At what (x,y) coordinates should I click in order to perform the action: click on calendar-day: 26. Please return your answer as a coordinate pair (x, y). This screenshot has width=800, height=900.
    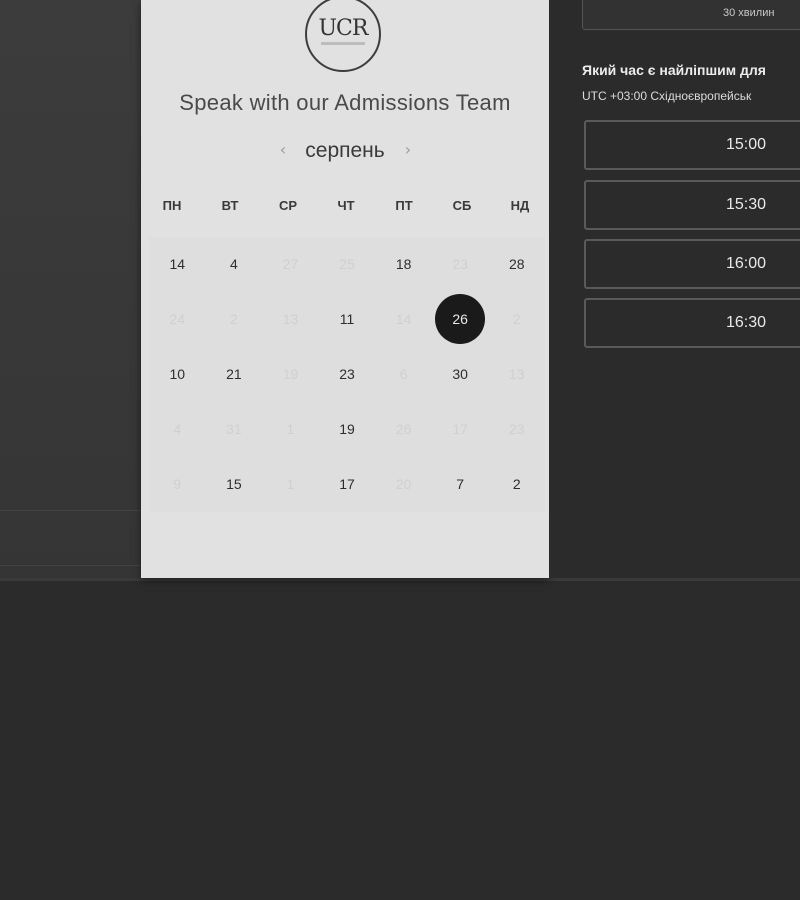
    Looking at the image, I should click on (403, 429).